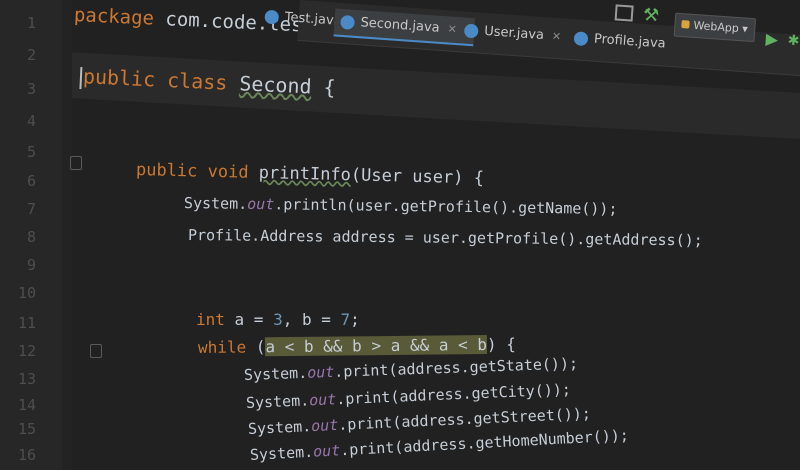  Describe the element at coordinates (453, 394) in the screenshot. I see `code-text: .print(address.getCity());` at that location.